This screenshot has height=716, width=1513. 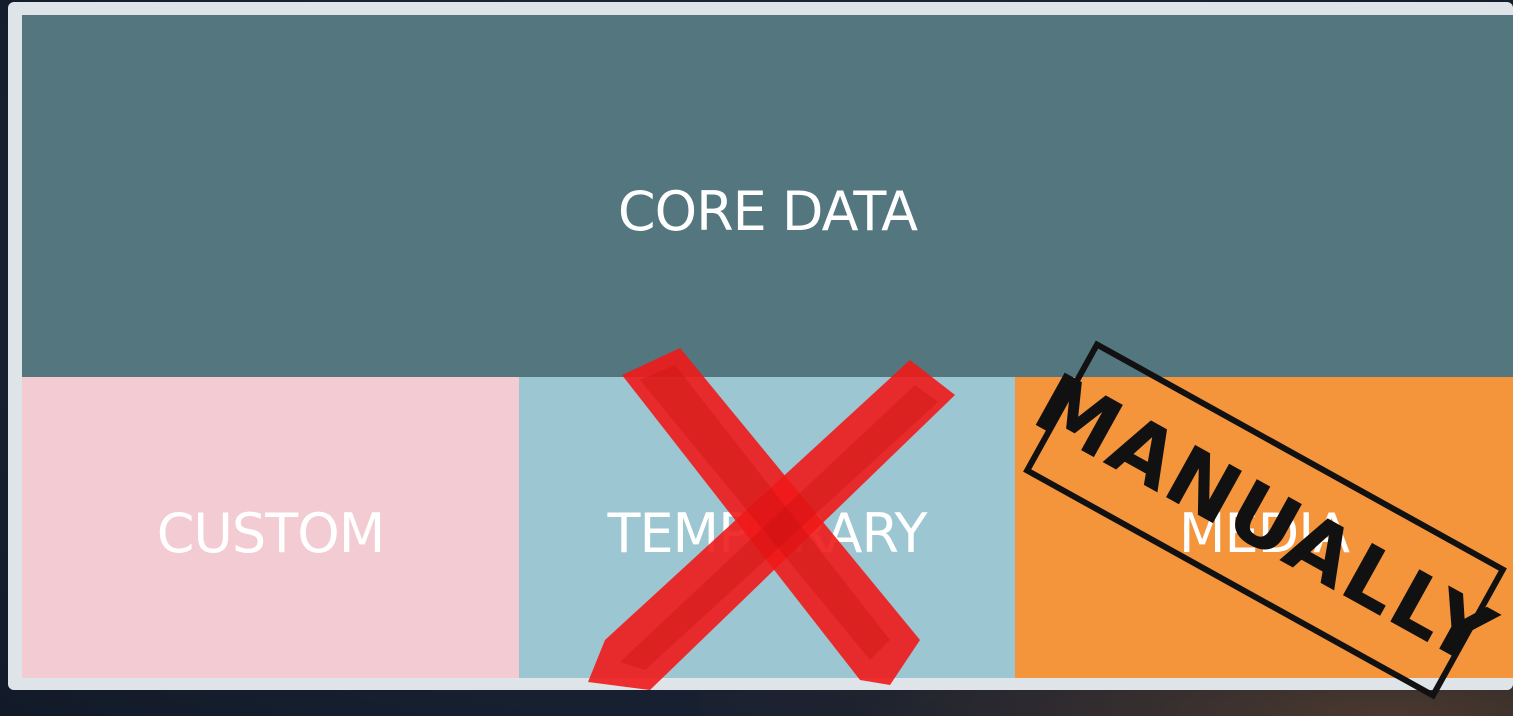 I want to click on custom-label: CUSTOM, so click(x=271, y=533).